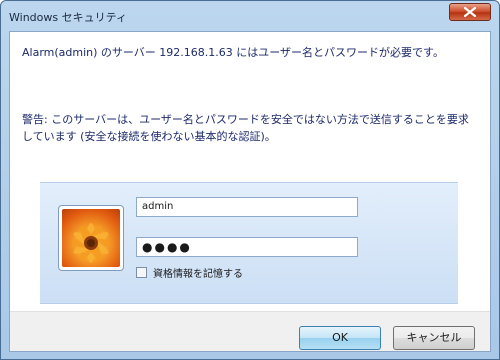  I want to click on close-button, so click(470, 12).